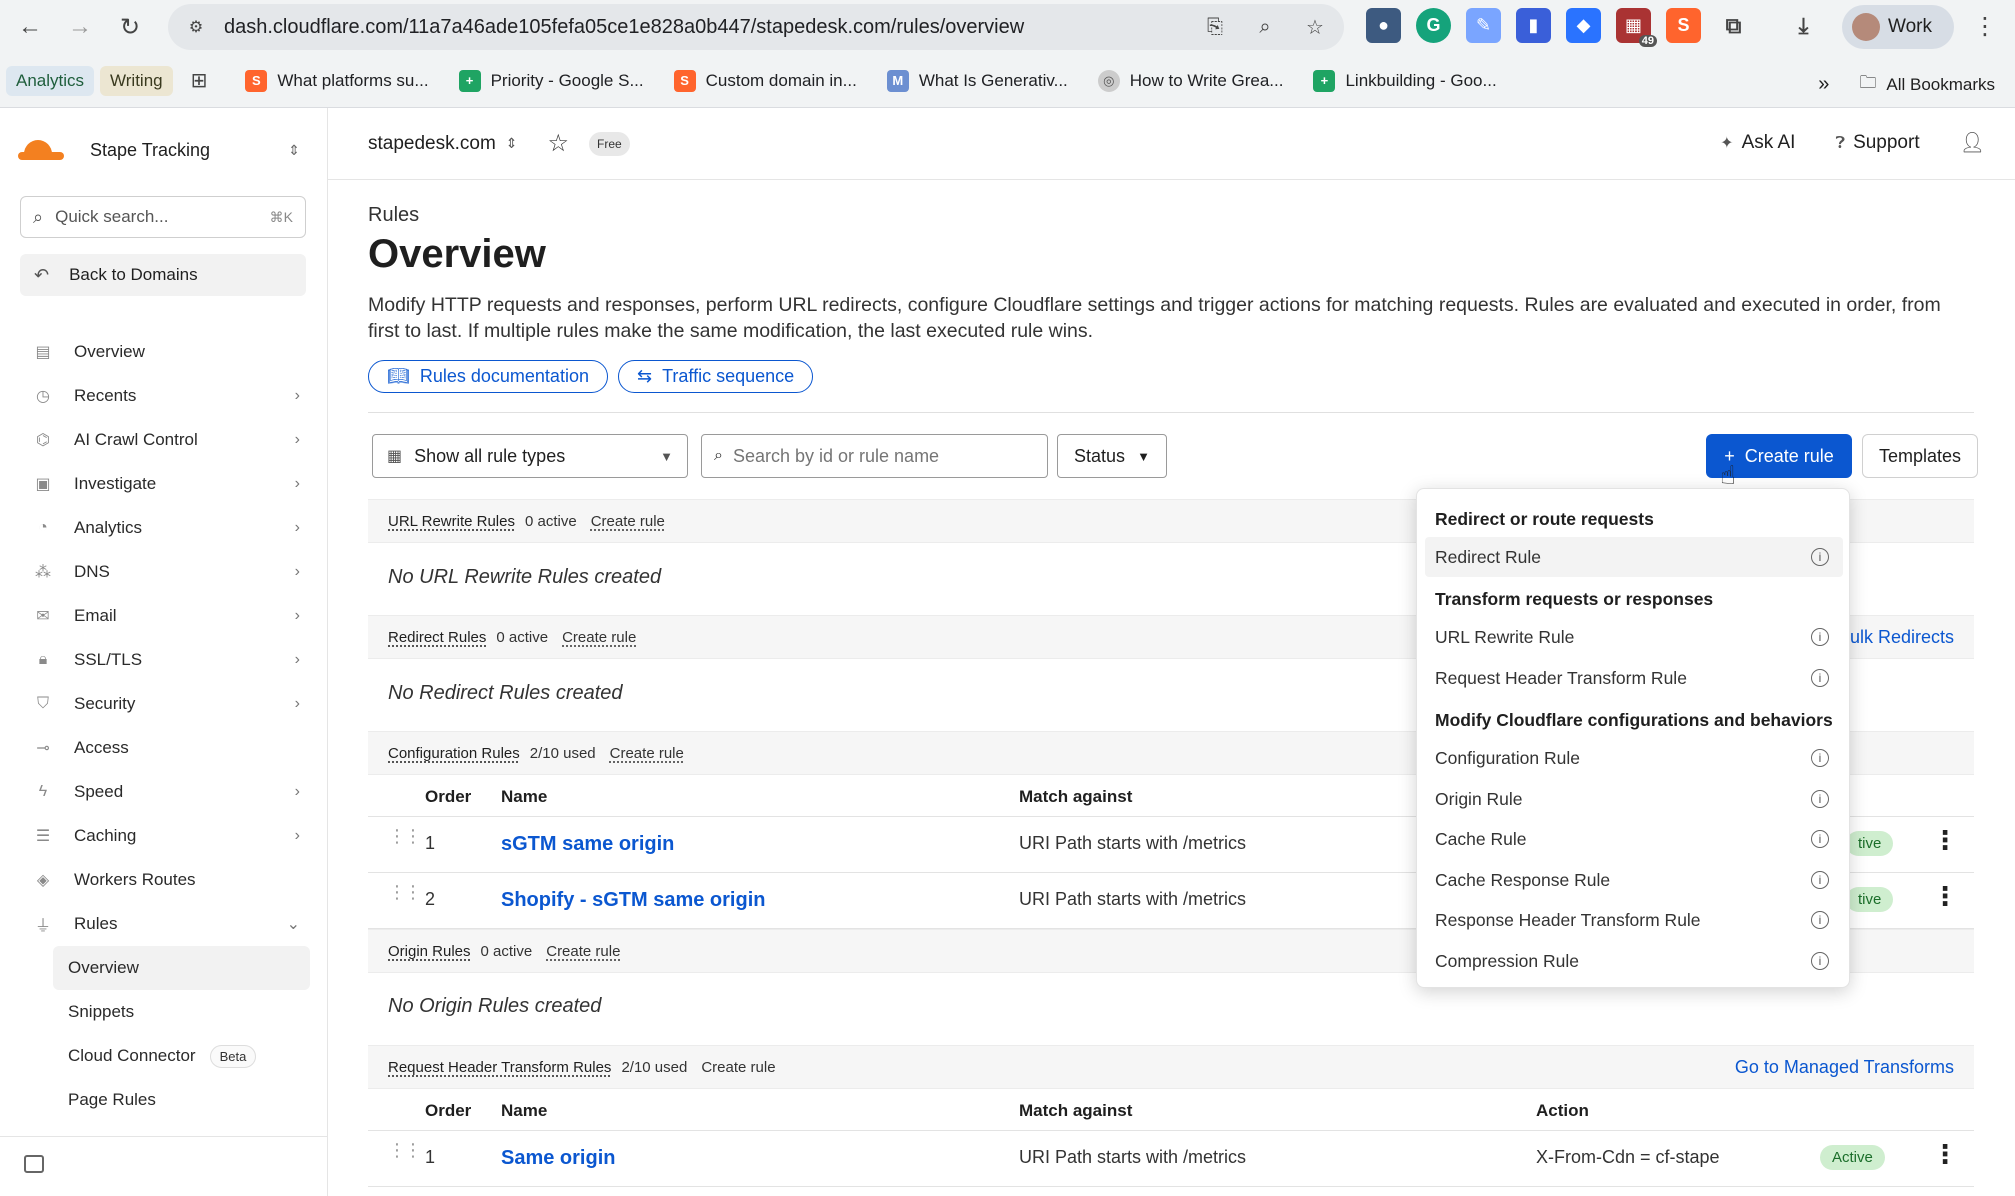 This screenshot has height=1196, width=2015. What do you see at coordinates (181, 1012) in the screenshot?
I see `sidebar-subitem-snippets: Snippets` at bounding box center [181, 1012].